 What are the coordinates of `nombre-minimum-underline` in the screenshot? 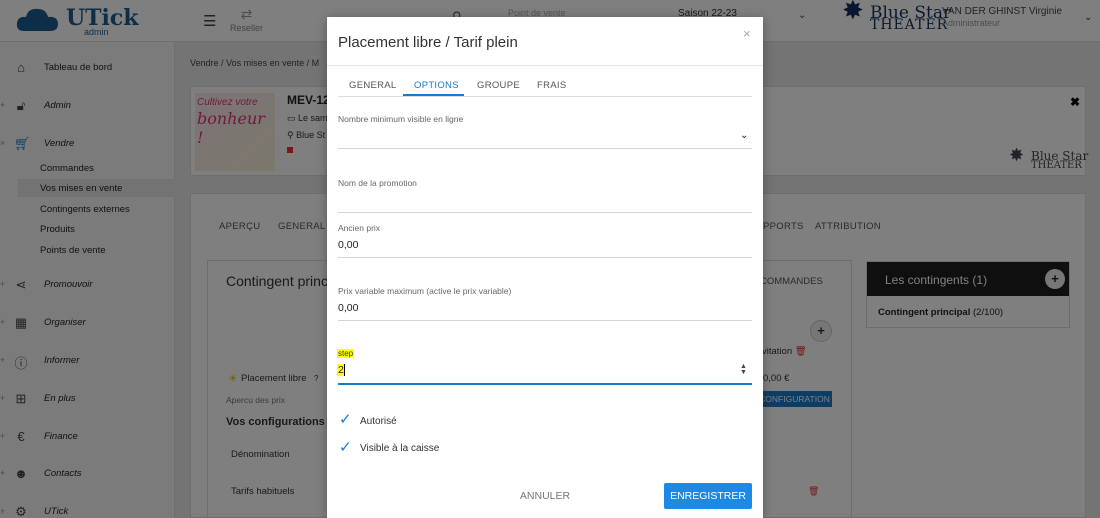 It's located at (545, 148).